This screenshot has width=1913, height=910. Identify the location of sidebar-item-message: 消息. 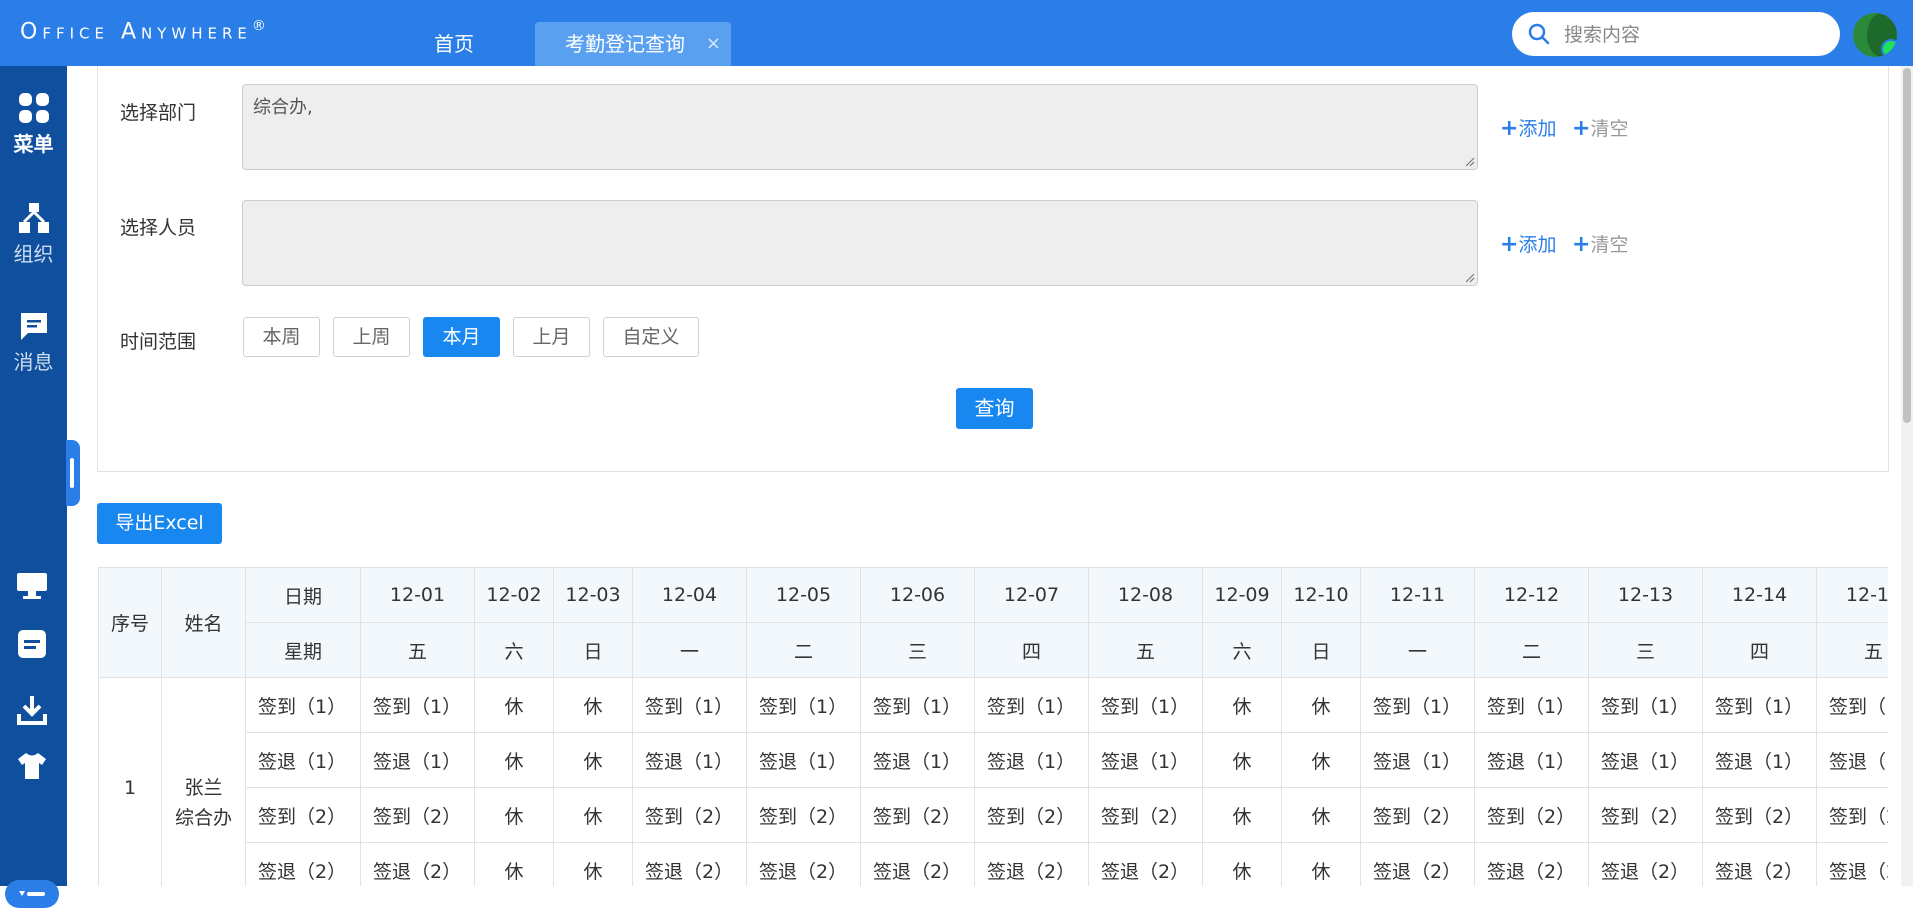
(33, 342).